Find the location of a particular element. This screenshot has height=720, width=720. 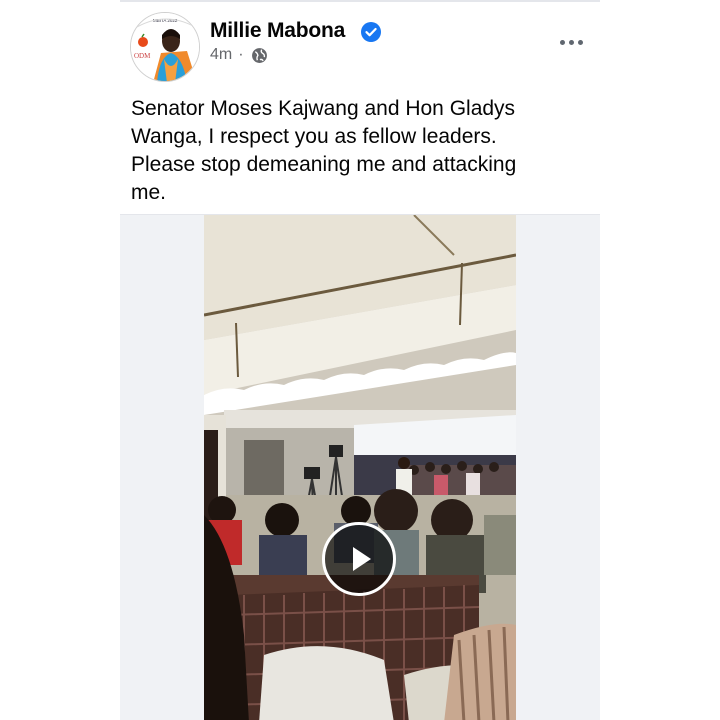

play-button is located at coordinates (359, 559).